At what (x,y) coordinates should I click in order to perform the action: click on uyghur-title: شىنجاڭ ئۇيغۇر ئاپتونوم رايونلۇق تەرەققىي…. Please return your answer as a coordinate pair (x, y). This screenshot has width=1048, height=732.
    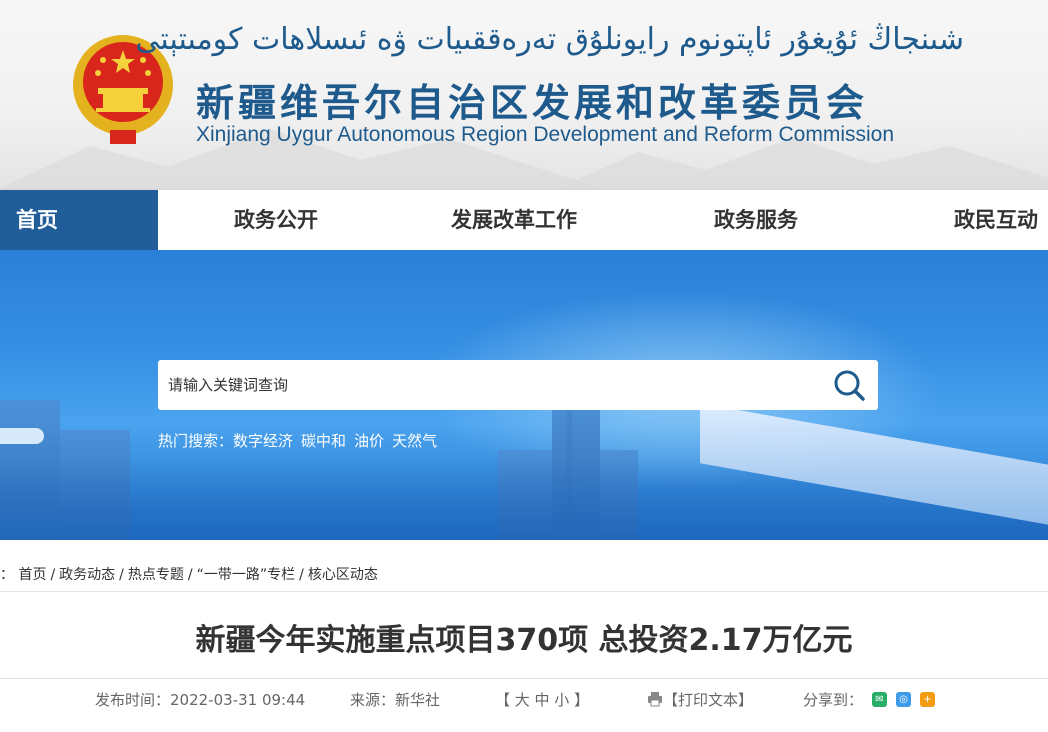
    Looking at the image, I should click on (549, 39).